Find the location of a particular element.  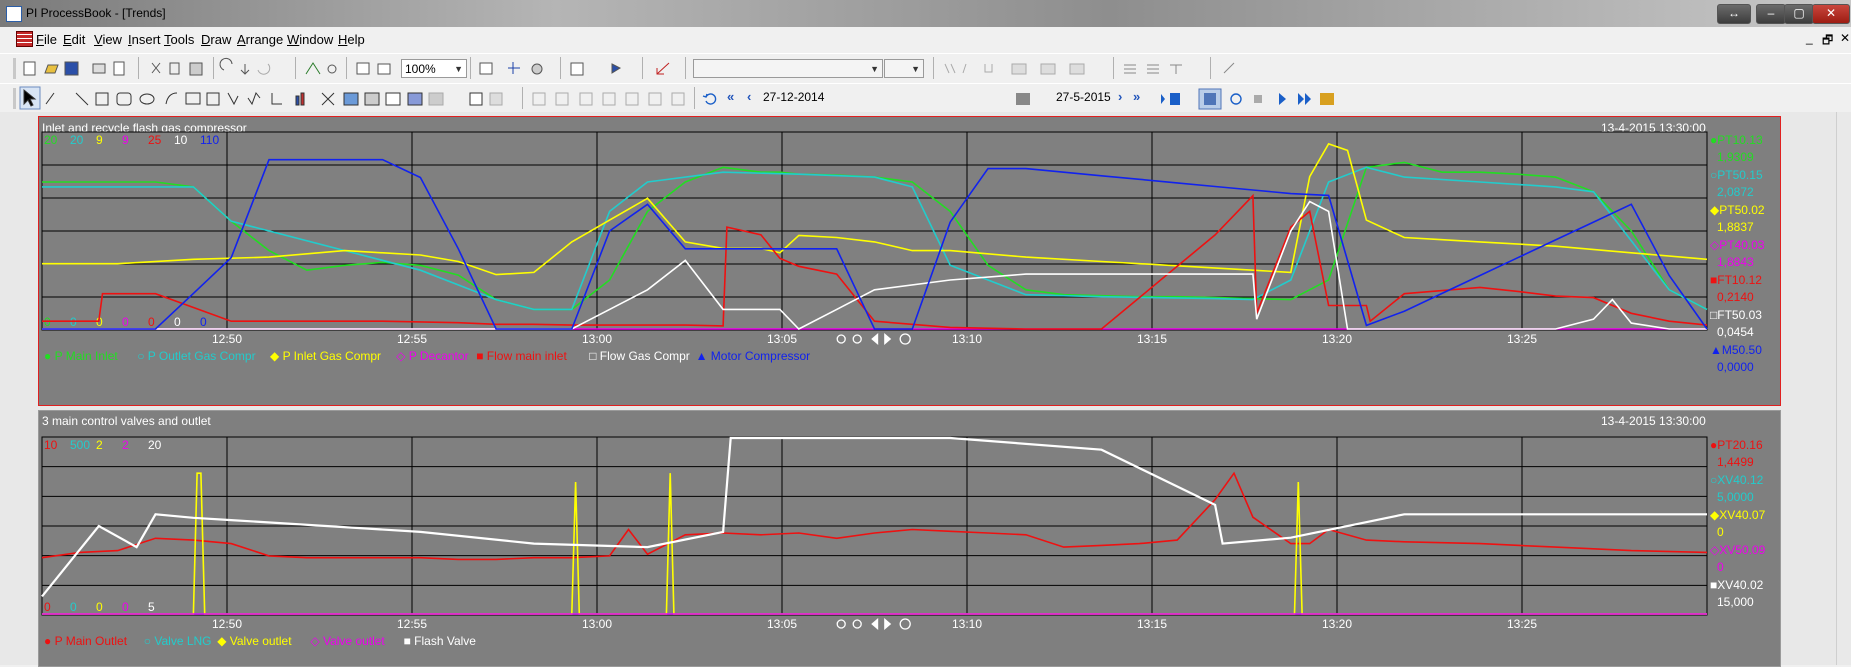

align-icon is located at coordinates (1176, 69).